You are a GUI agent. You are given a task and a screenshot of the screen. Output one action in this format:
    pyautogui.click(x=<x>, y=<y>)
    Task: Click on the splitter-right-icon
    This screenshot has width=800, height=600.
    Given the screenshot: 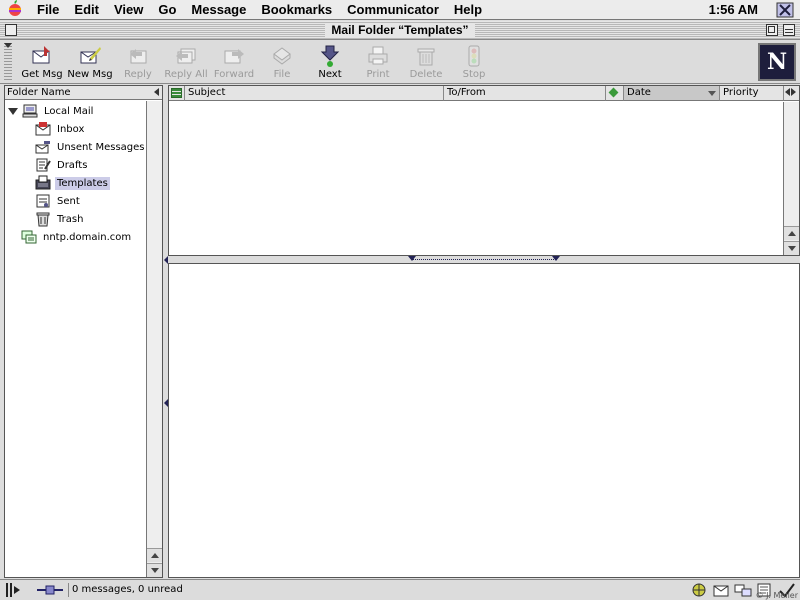 What is the action you would take?
    pyautogui.click(x=556, y=258)
    